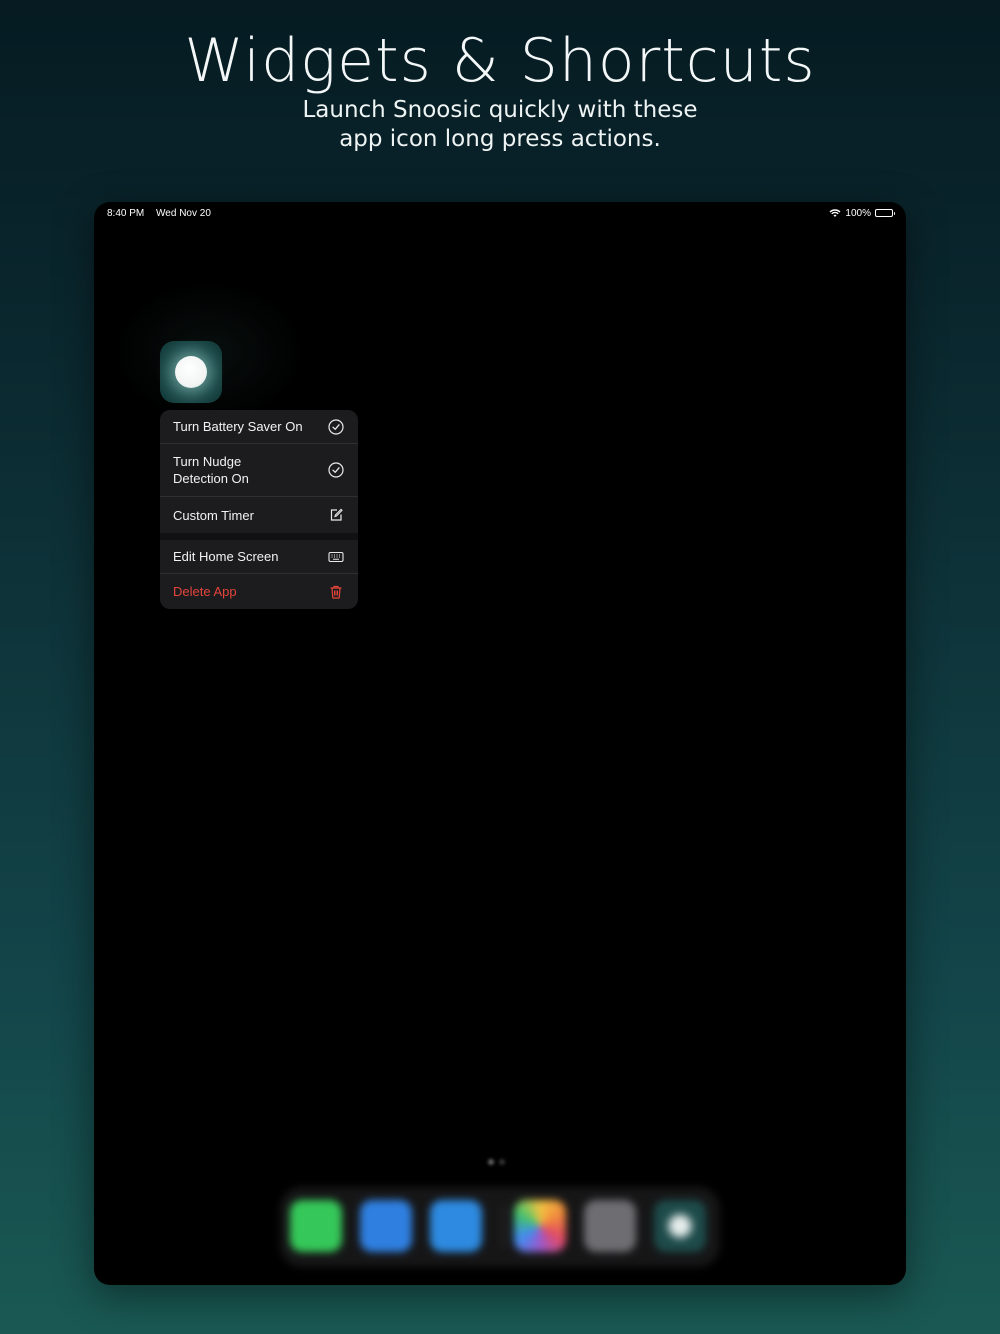  Describe the element at coordinates (183, 213) in the screenshot. I see `status-date: Wed Nov 20` at that location.